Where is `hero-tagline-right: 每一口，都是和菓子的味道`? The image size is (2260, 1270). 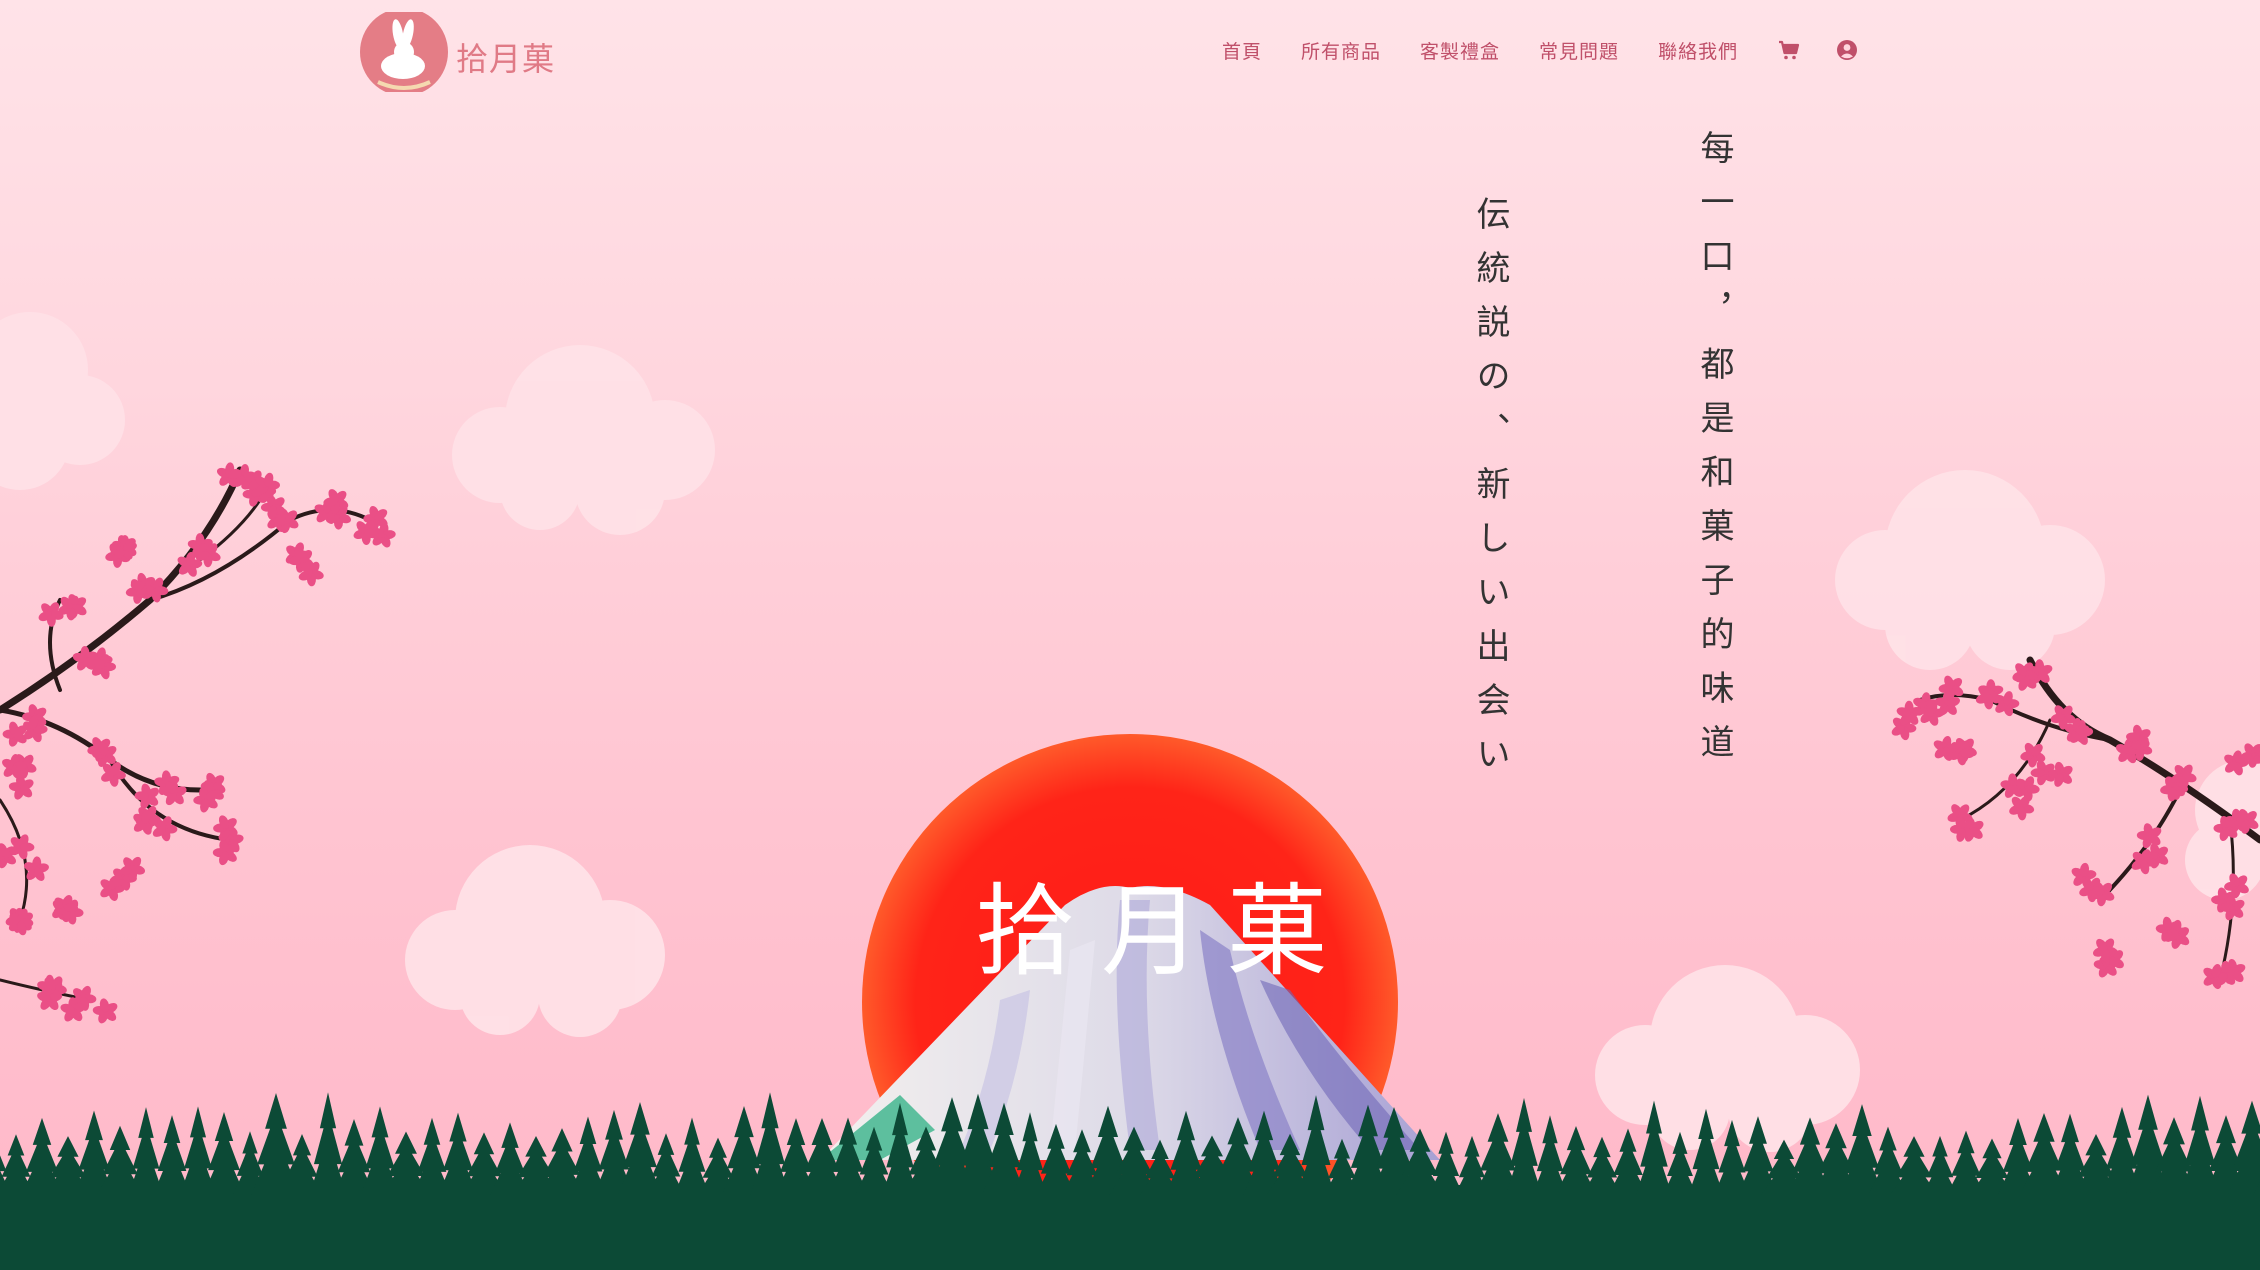
hero-tagline-right: 每一口，都是和菓子的味道 is located at coordinates (1714, 454).